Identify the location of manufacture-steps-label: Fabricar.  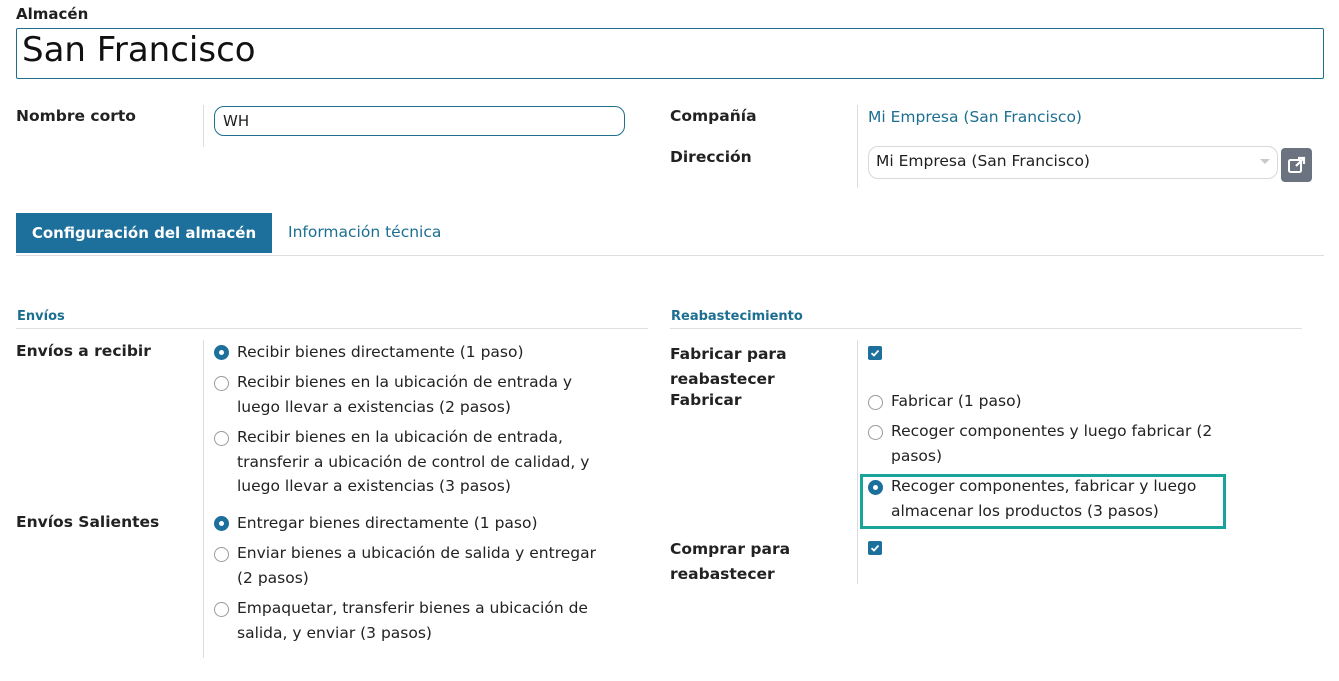
(706, 400).